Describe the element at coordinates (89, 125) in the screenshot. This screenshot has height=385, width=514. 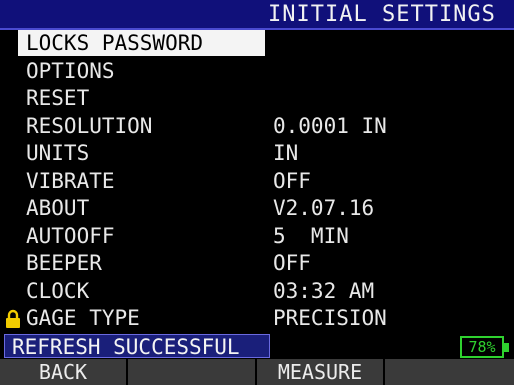
I see `menu-item-label: RESOLUTION` at that location.